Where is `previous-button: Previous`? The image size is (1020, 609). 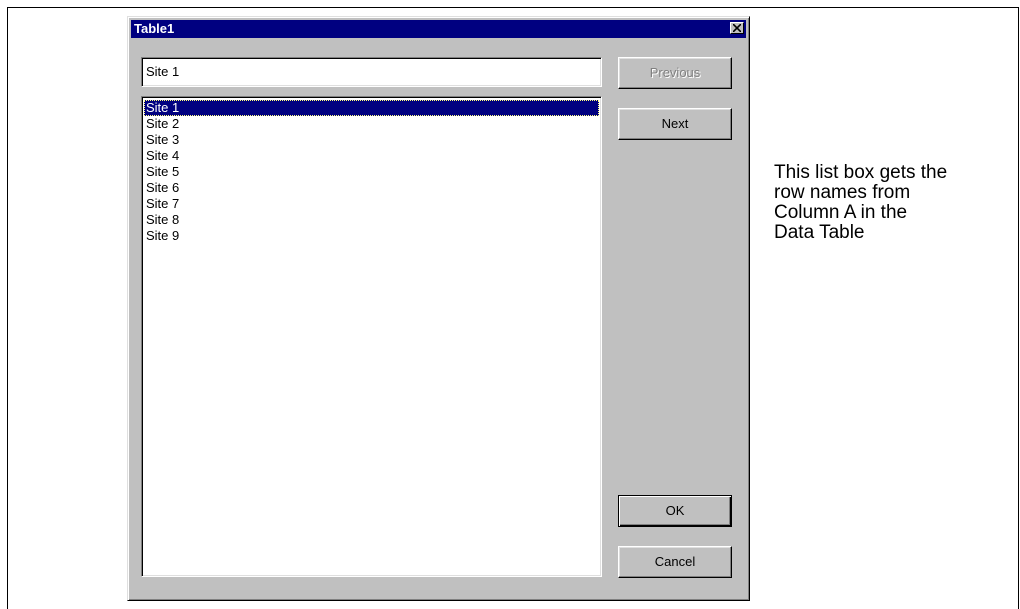 previous-button: Previous is located at coordinates (675, 73).